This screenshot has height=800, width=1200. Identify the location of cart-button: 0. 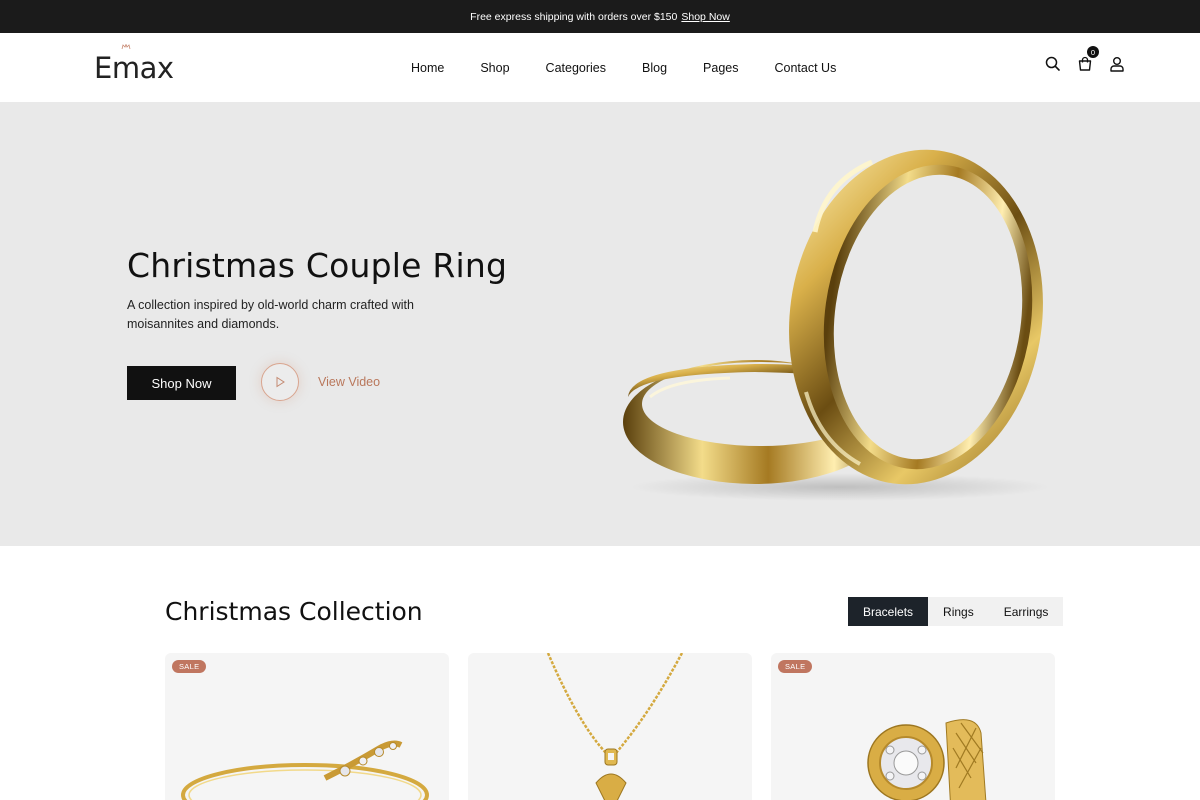
(1087, 59).